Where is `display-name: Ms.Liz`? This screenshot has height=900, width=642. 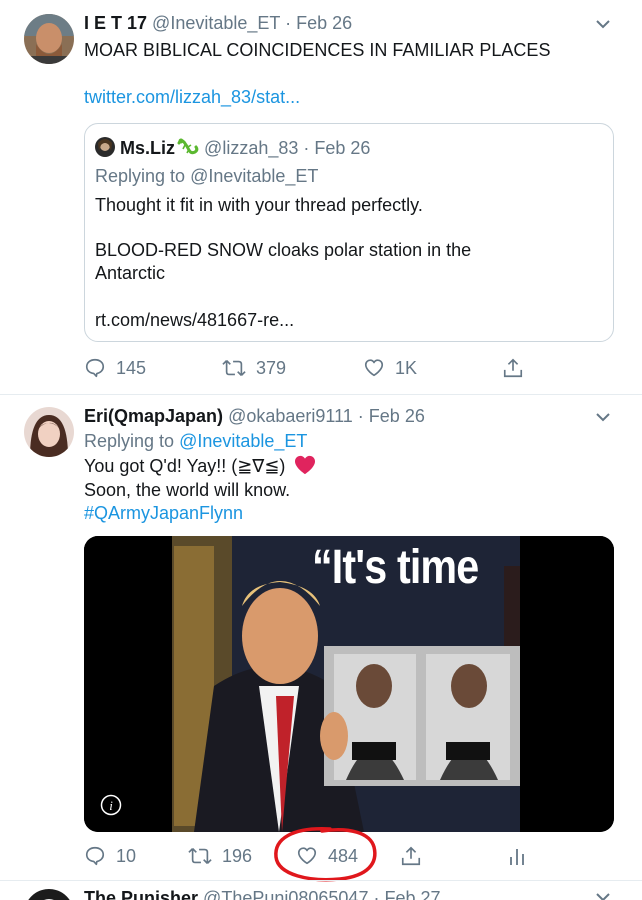
display-name: Ms.Liz is located at coordinates (147, 148).